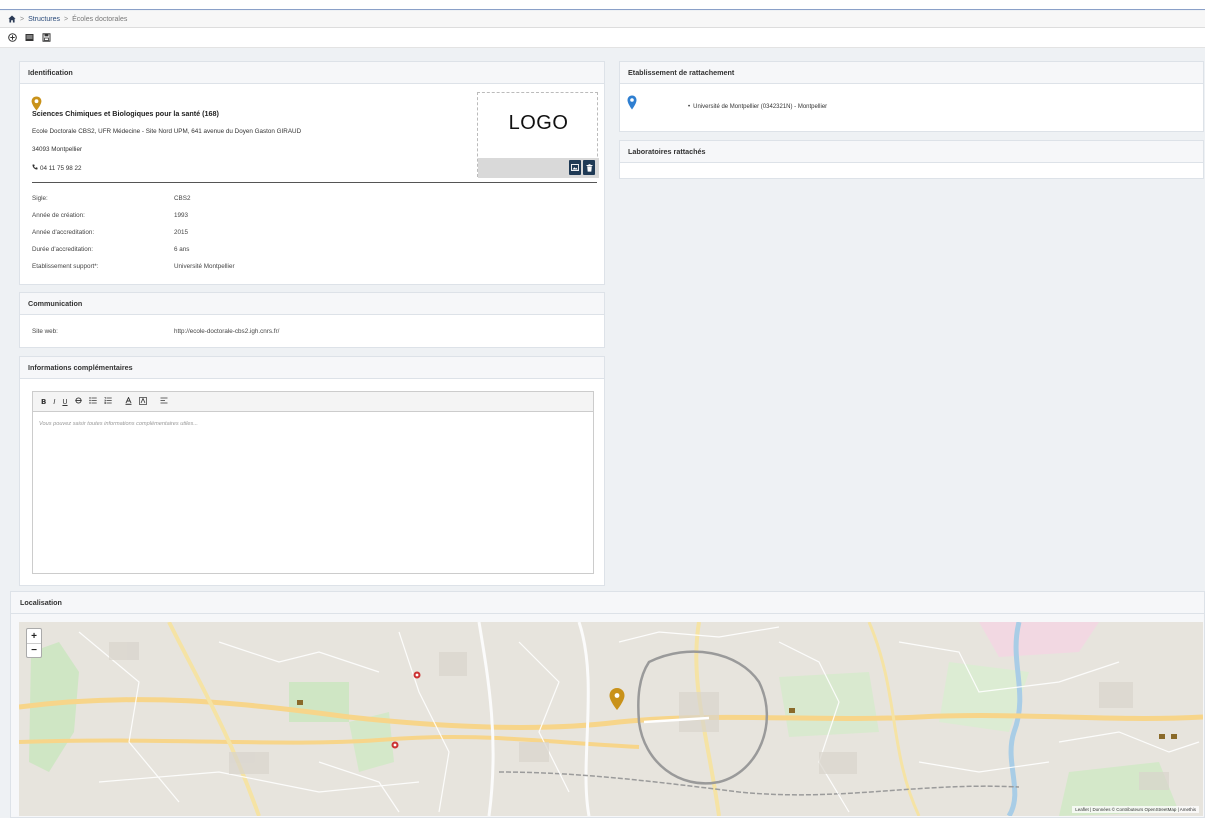  Describe the element at coordinates (142, 401) in the screenshot. I see `highlight-icon` at that location.